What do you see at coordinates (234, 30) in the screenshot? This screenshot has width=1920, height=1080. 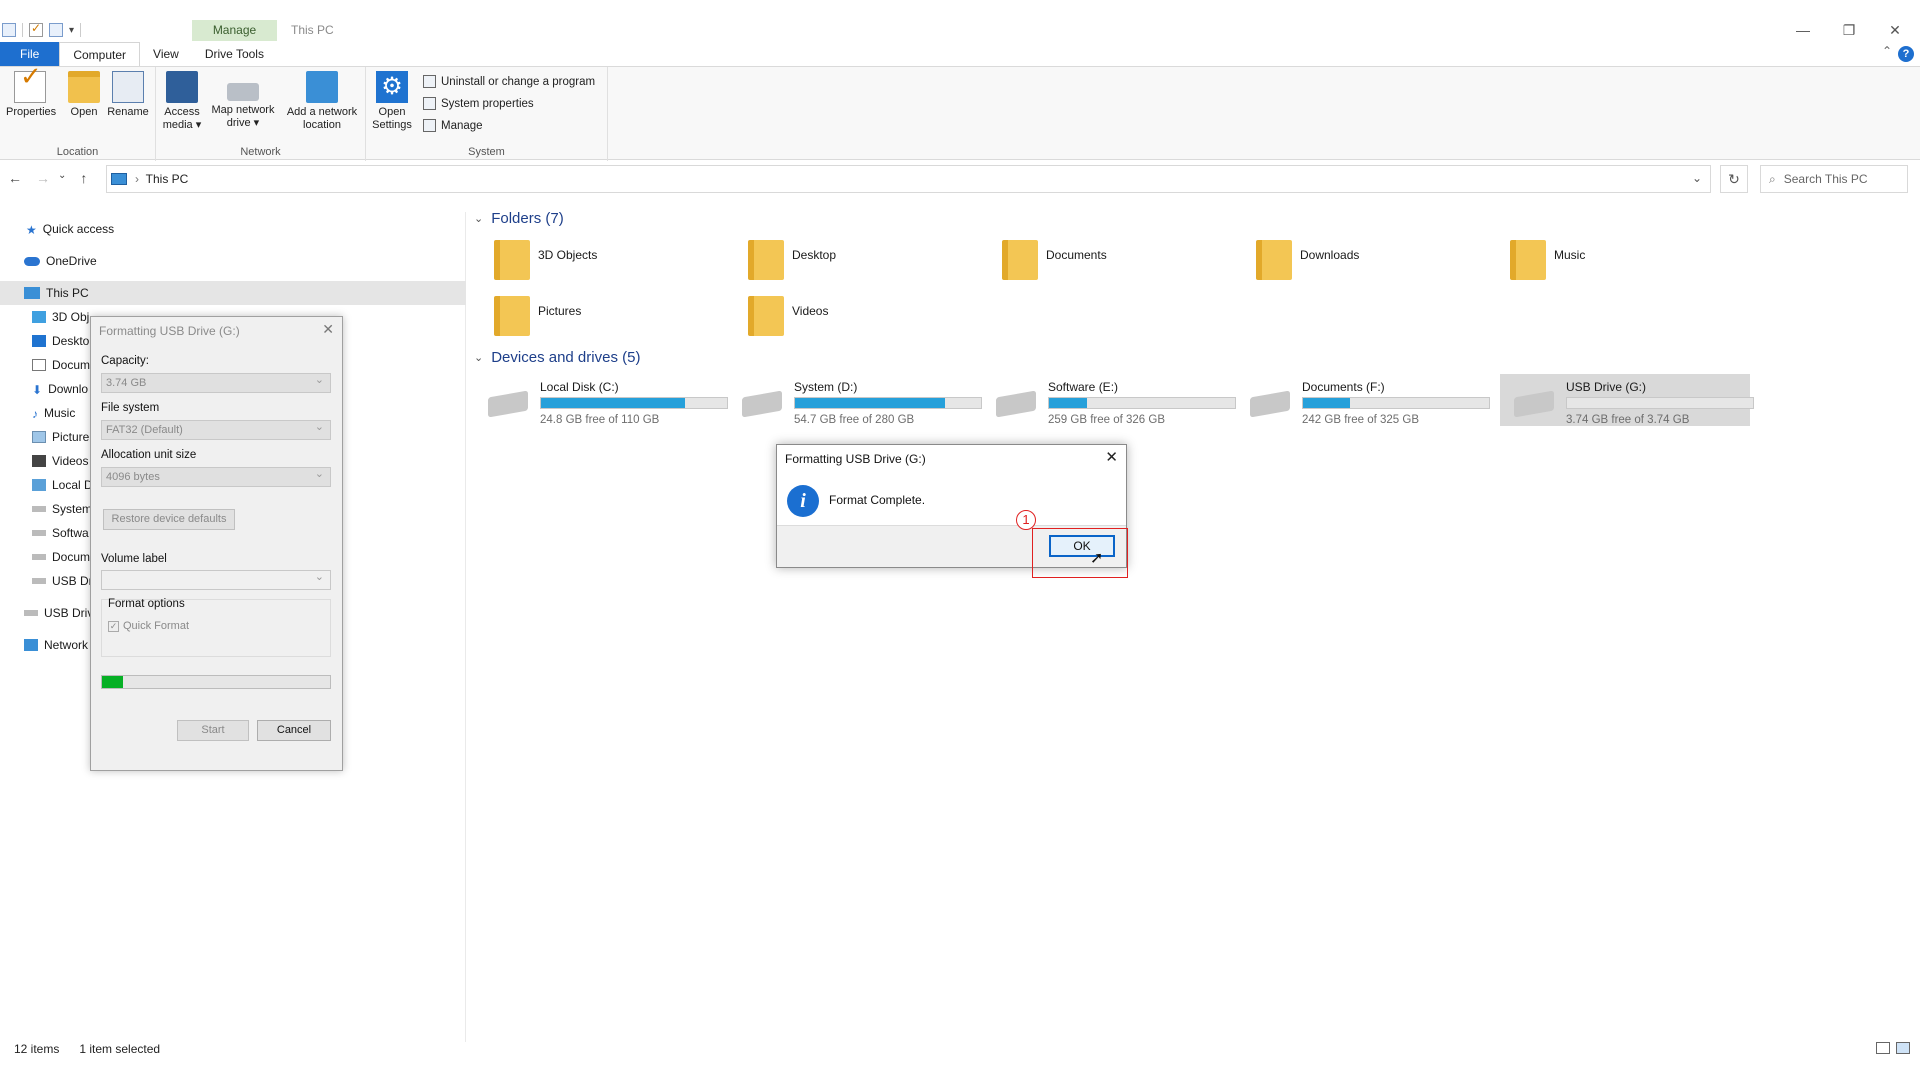 I see `manage-contextual-tab: Manage` at bounding box center [234, 30].